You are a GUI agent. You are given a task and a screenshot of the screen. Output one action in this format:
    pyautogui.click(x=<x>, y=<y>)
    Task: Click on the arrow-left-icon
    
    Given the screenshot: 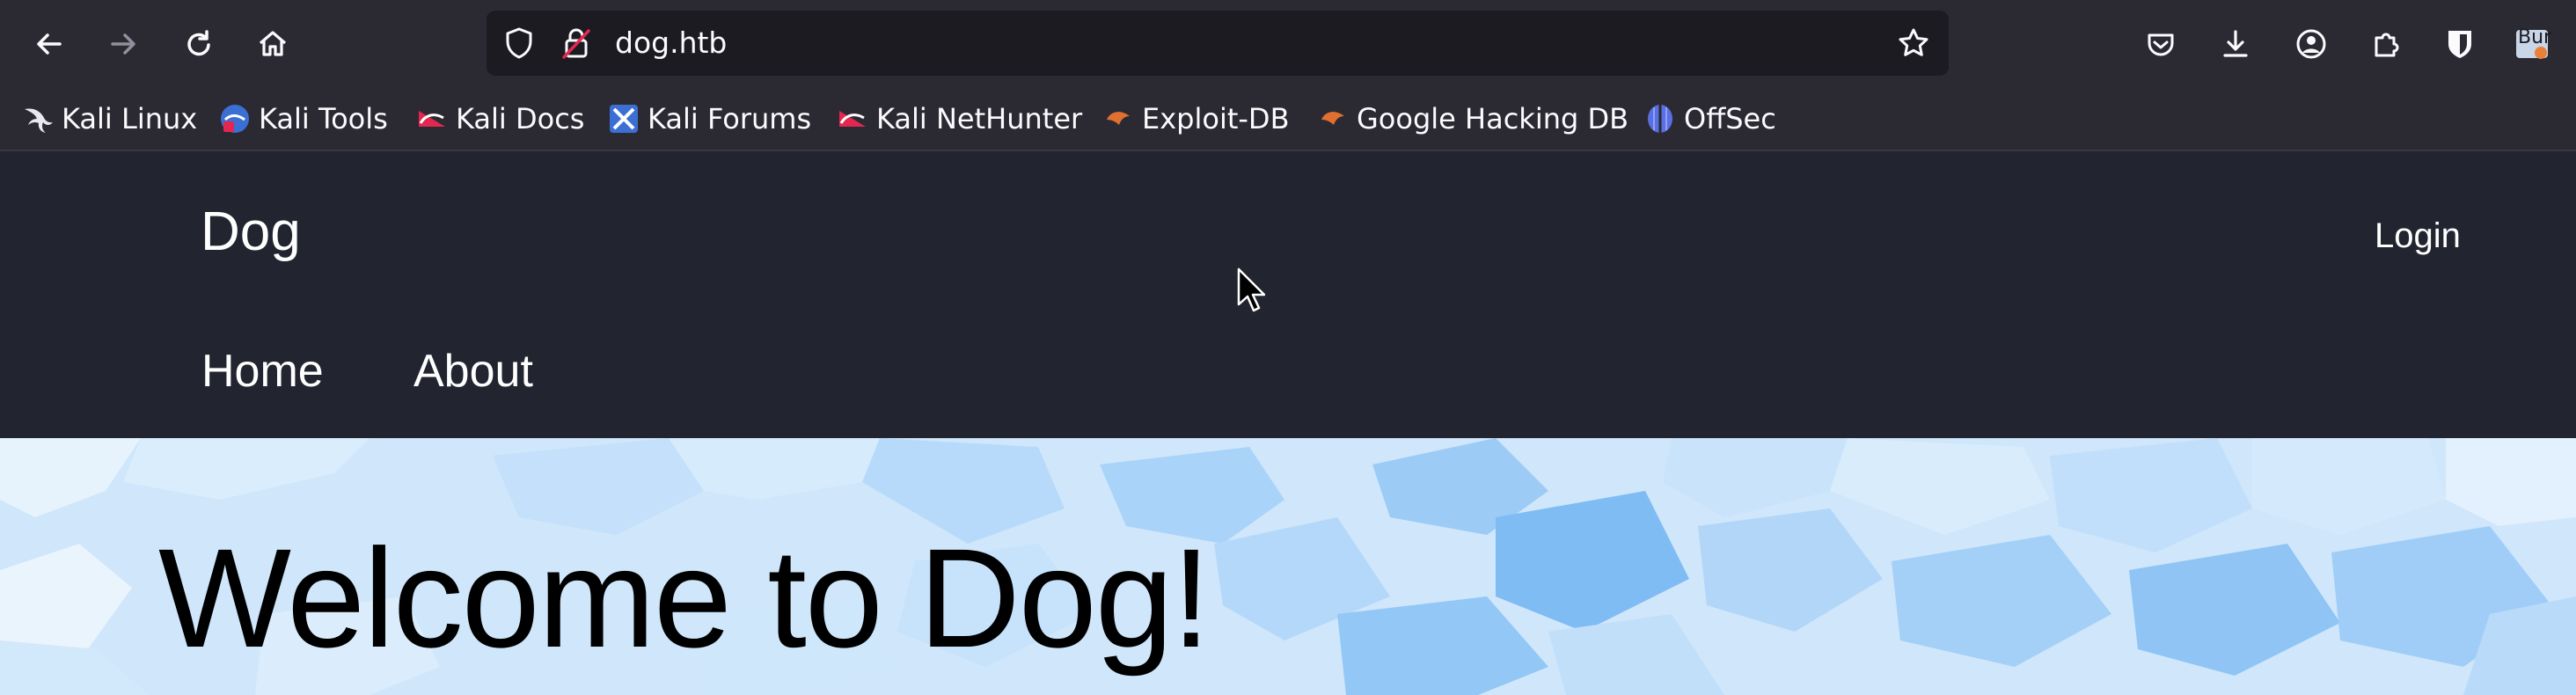 What is the action you would take?
    pyautogui.click(x=49, y=44)
    